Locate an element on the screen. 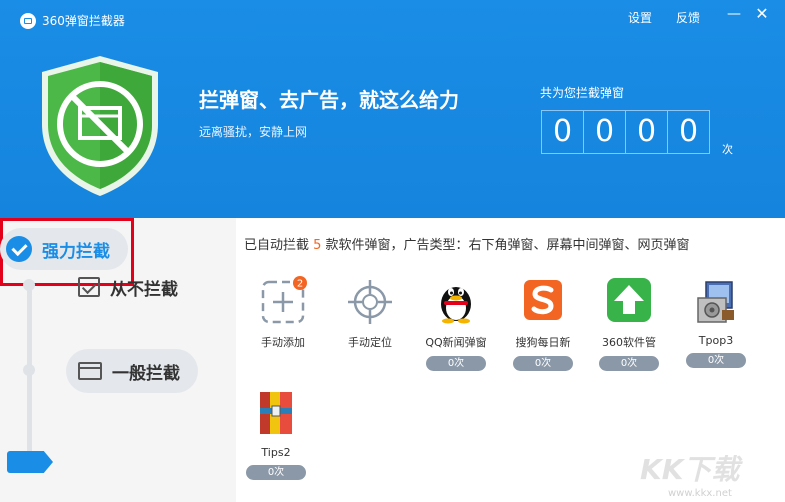 The width and height of the screenshot is (785, 502). shield-block-icon is located at coordinates (100, 126).